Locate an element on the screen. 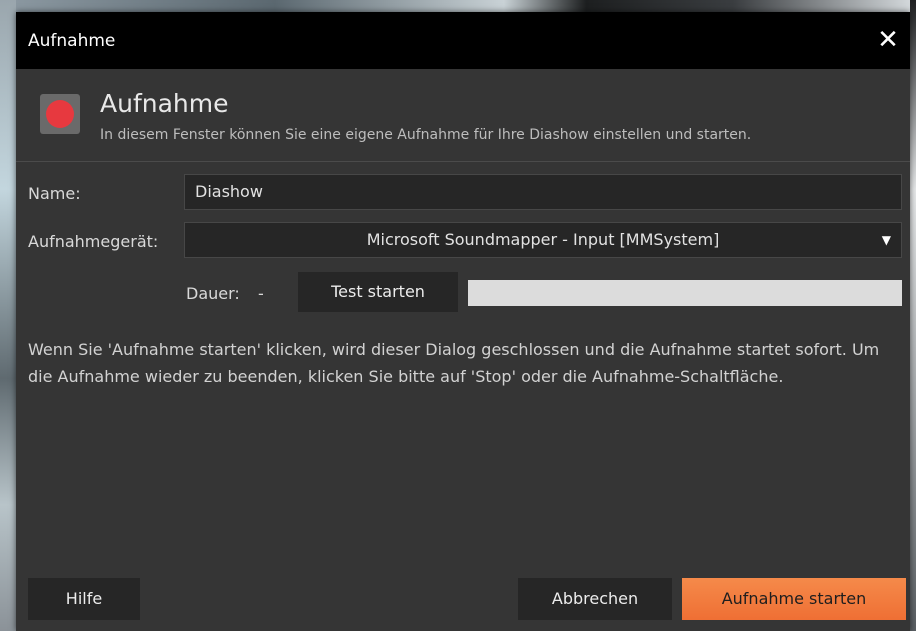  desktop-background-left is located at coordinates (8, 315).